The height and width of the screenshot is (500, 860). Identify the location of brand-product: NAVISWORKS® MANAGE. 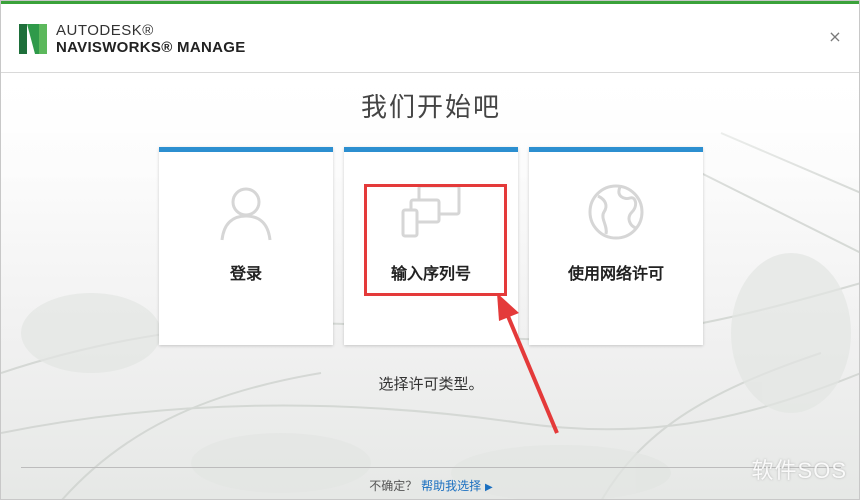
(151, 47).